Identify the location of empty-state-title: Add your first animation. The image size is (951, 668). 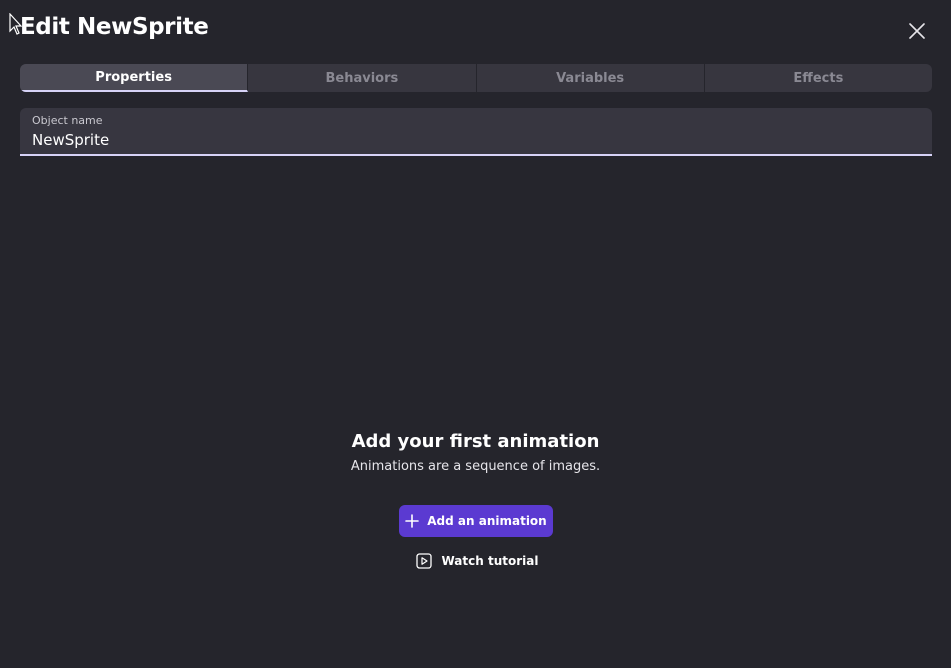
(475, 441).